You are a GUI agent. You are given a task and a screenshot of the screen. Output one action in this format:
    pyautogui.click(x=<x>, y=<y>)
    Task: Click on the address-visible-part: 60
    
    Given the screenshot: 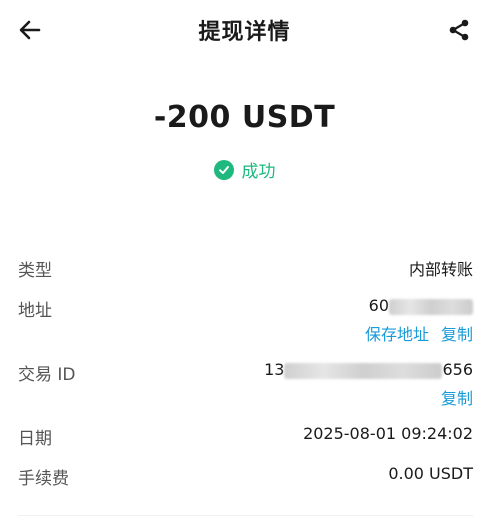 What is the action you would take?
    pyautogui.click(x=378, y=305)
    